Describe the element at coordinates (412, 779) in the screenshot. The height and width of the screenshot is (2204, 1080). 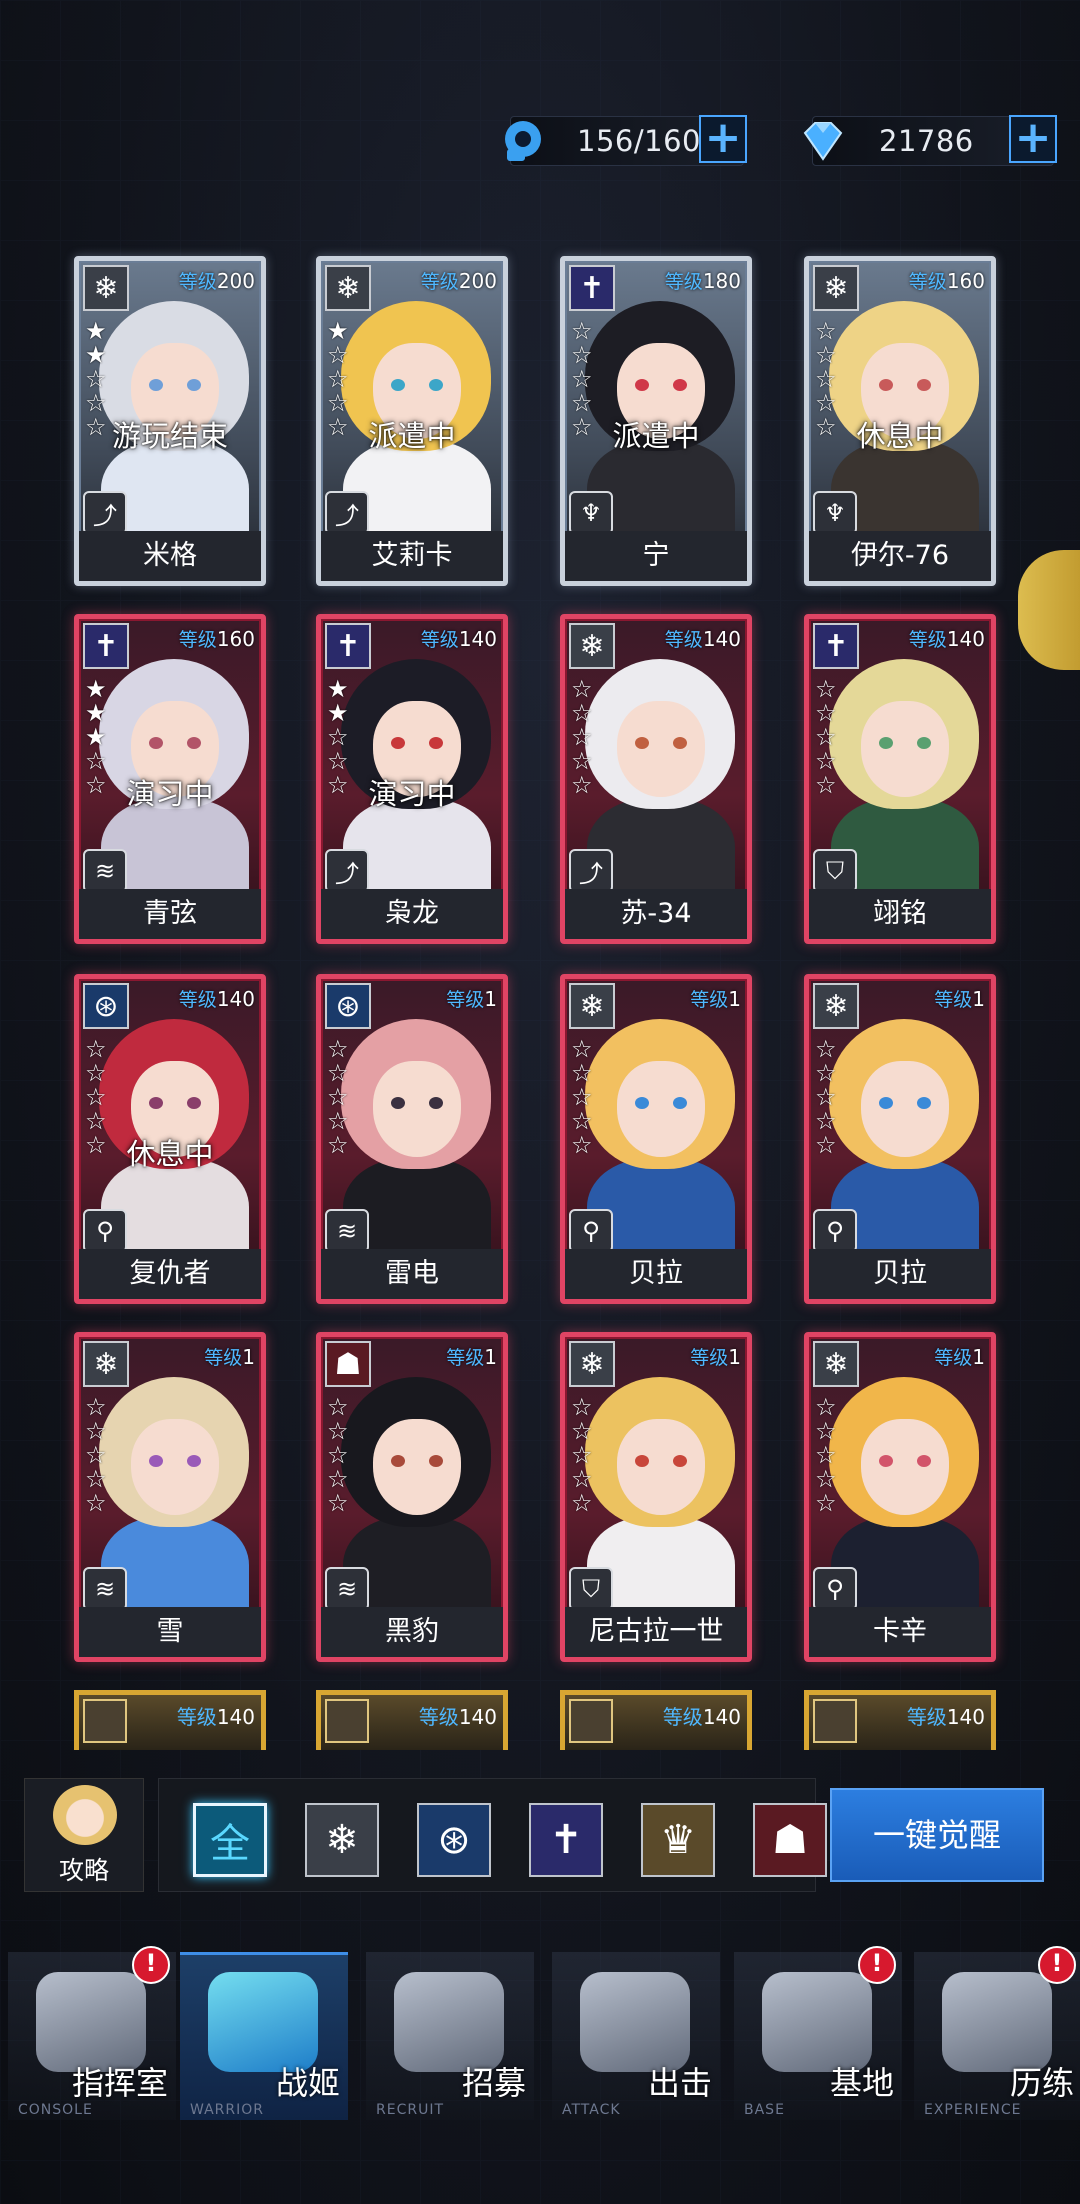
I see `character-card: ✝ 等级140 ★ ★ ☆ ☆ ☆ 演习中 ⤴ 枭龙` at that location.